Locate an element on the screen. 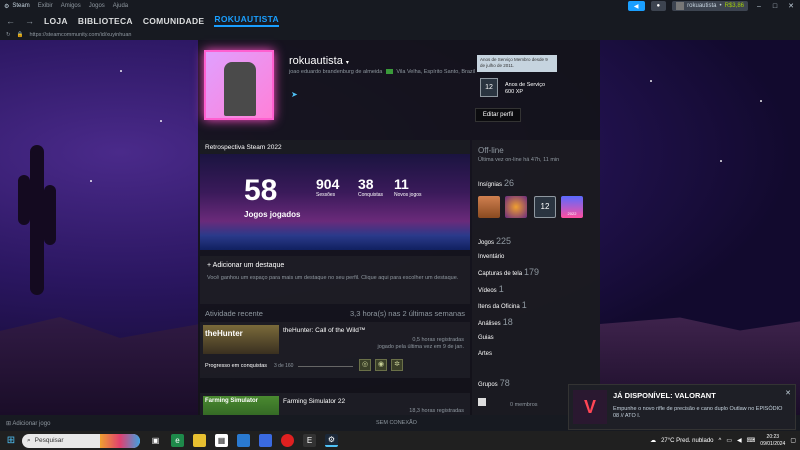 The width and height of the screenshot is (800, 450). sidebar-item-groups: Grupos 78 is located at coordinates (494, 383).